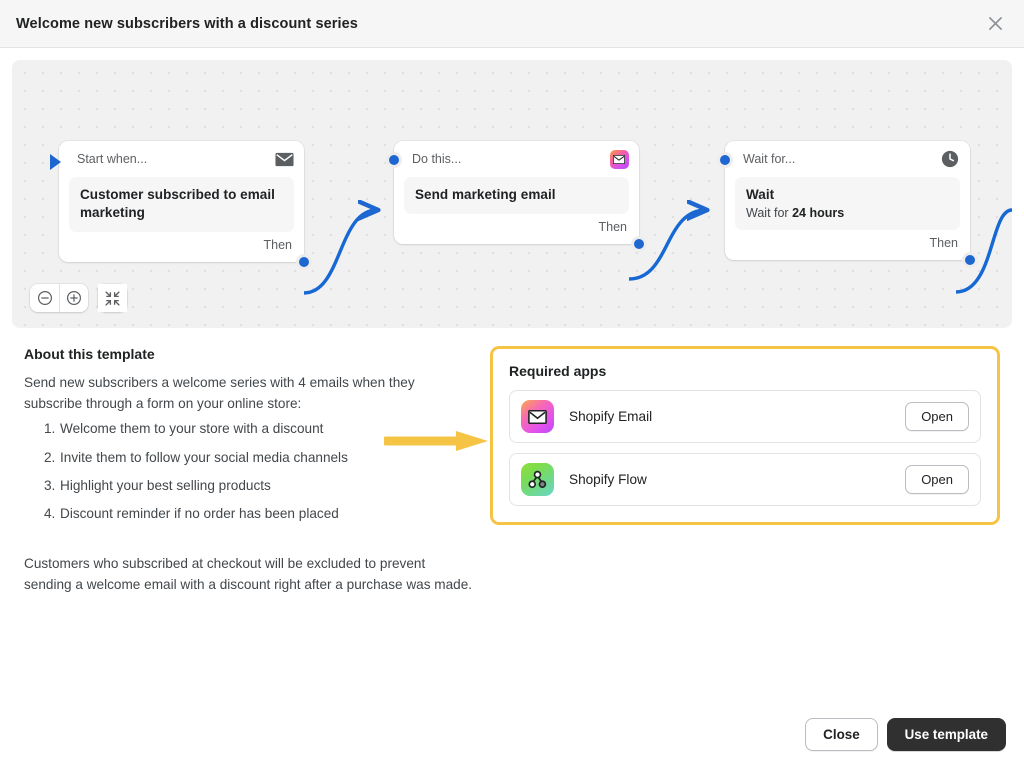 The width and height of the screenshot is (1024, 766). I want to click on flow-node-action: Do this... Send marketing email Then, so click(516, 196).